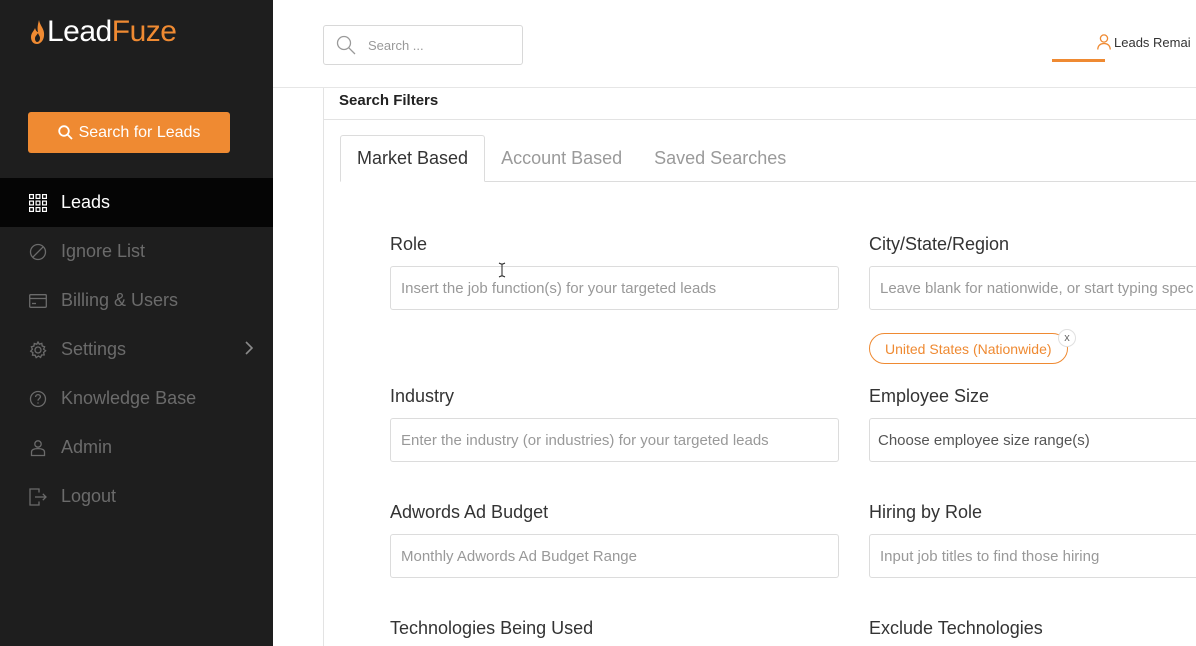 The image size is (1196, 646). What do you see at coordinates (136, 496) in the screenshot?
I see `sidebar-item-logout: Logout` at bounding box center [136, 496].